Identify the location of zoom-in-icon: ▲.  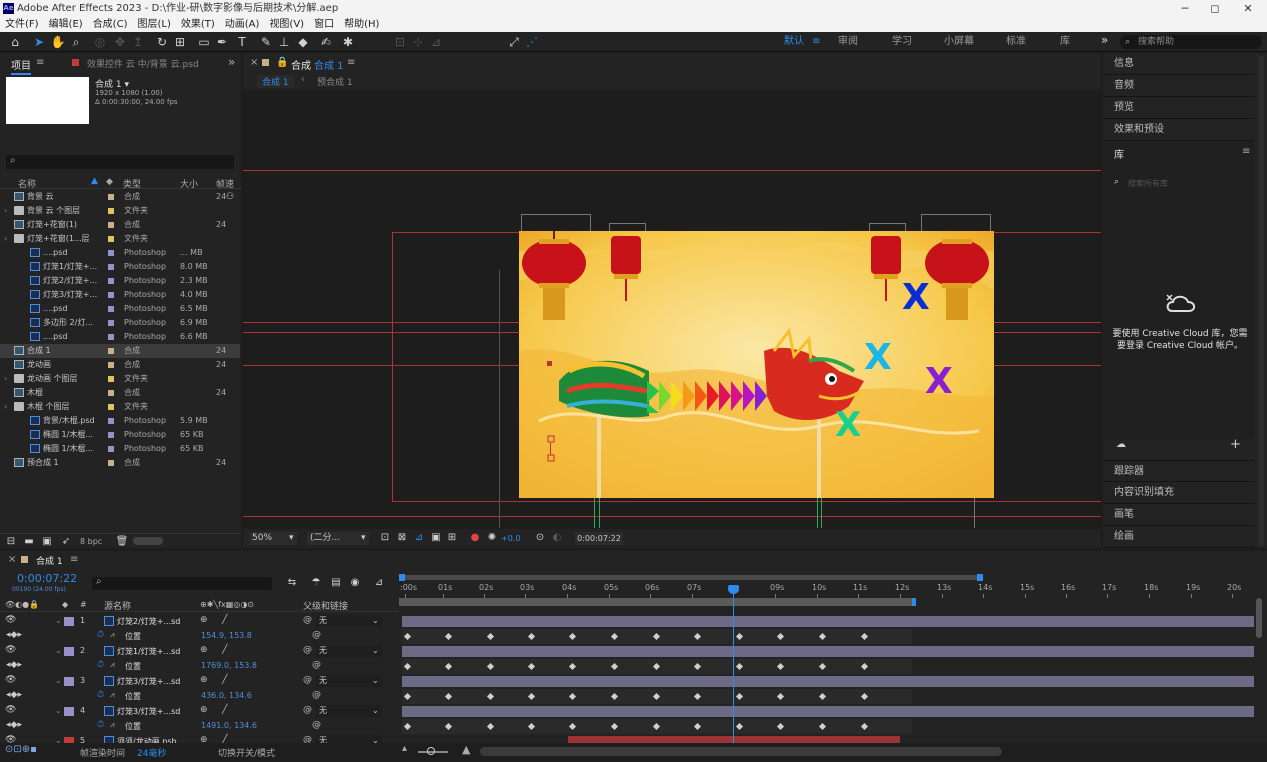
(466, 749).